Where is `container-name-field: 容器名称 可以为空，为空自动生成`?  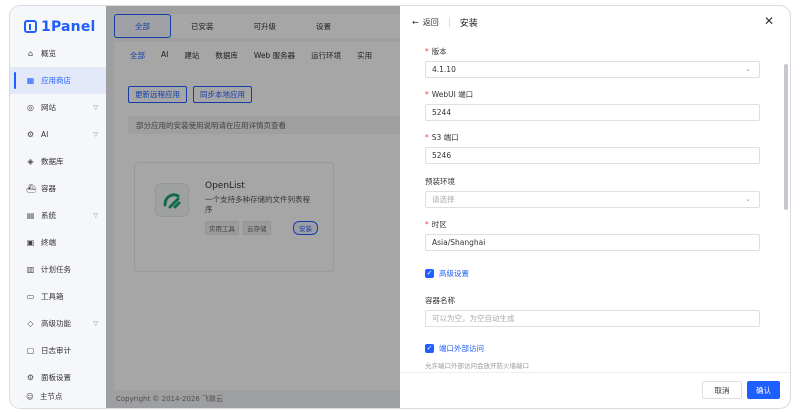
container-name-field: 容器名称 可以为空，为空自动生成 is located at coordinates (592, 311).